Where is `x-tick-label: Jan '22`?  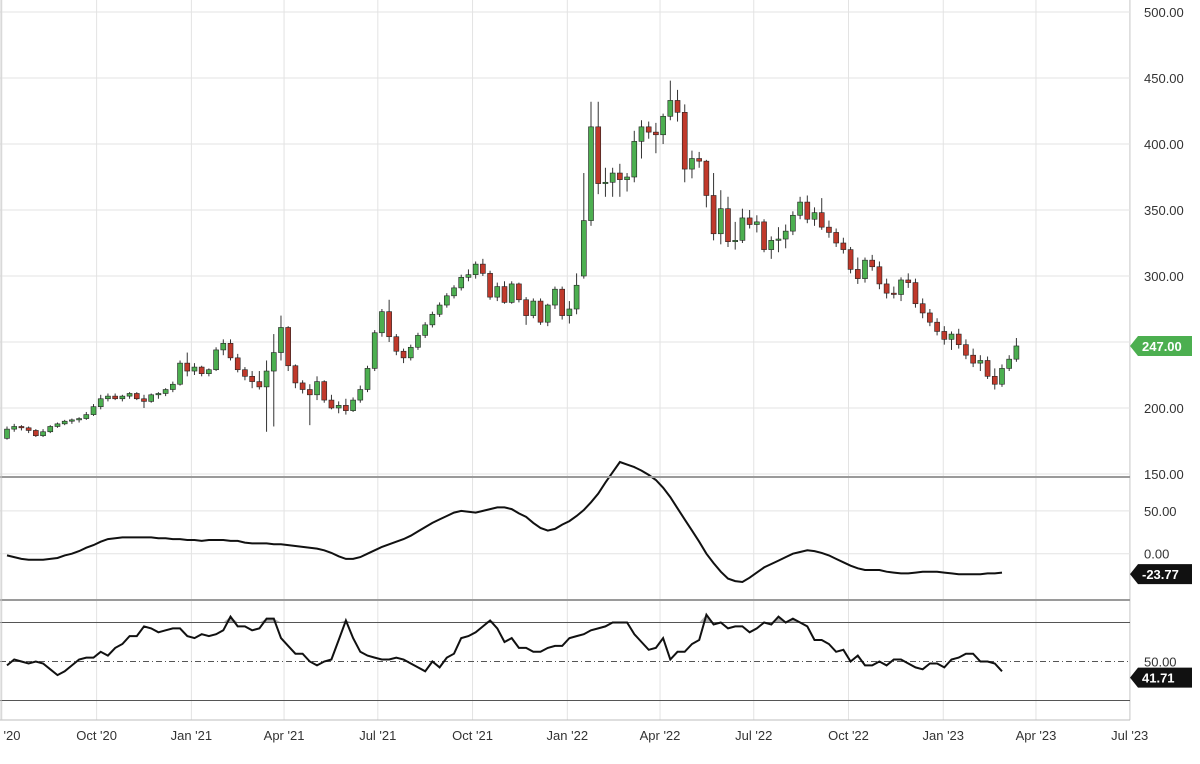 x-tick-label: Jan '22 is located at coordinates (568, 735).